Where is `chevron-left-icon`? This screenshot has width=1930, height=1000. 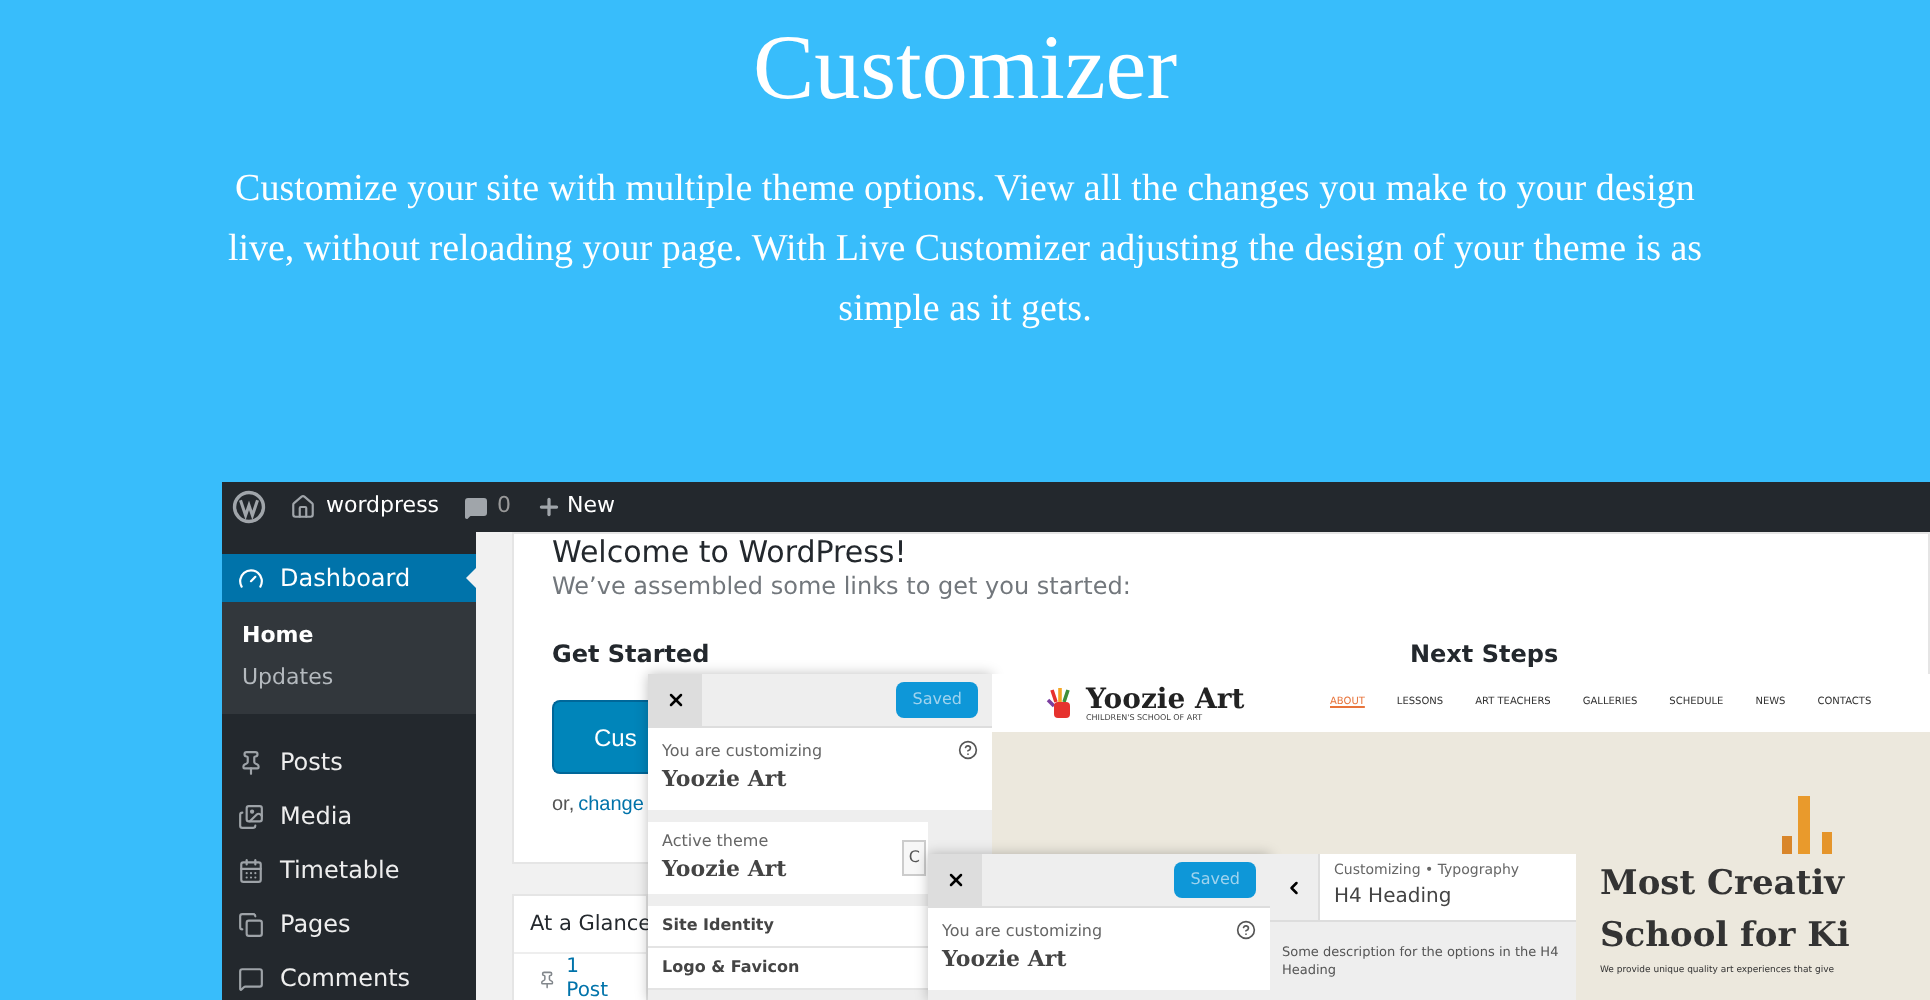
chevron-left-icon is located at coordinates (1294, 887).